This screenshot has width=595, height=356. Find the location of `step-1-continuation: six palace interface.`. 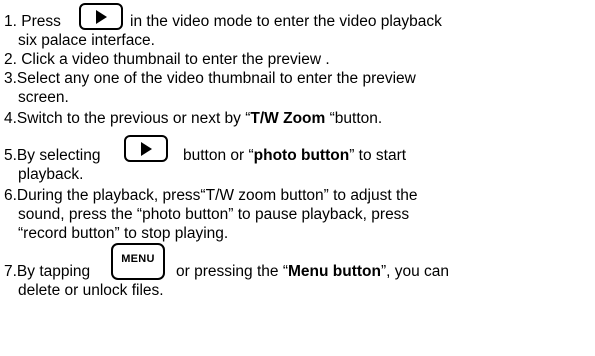

step-1-continuation: six palace interface. is located at coordinates (86, 40).